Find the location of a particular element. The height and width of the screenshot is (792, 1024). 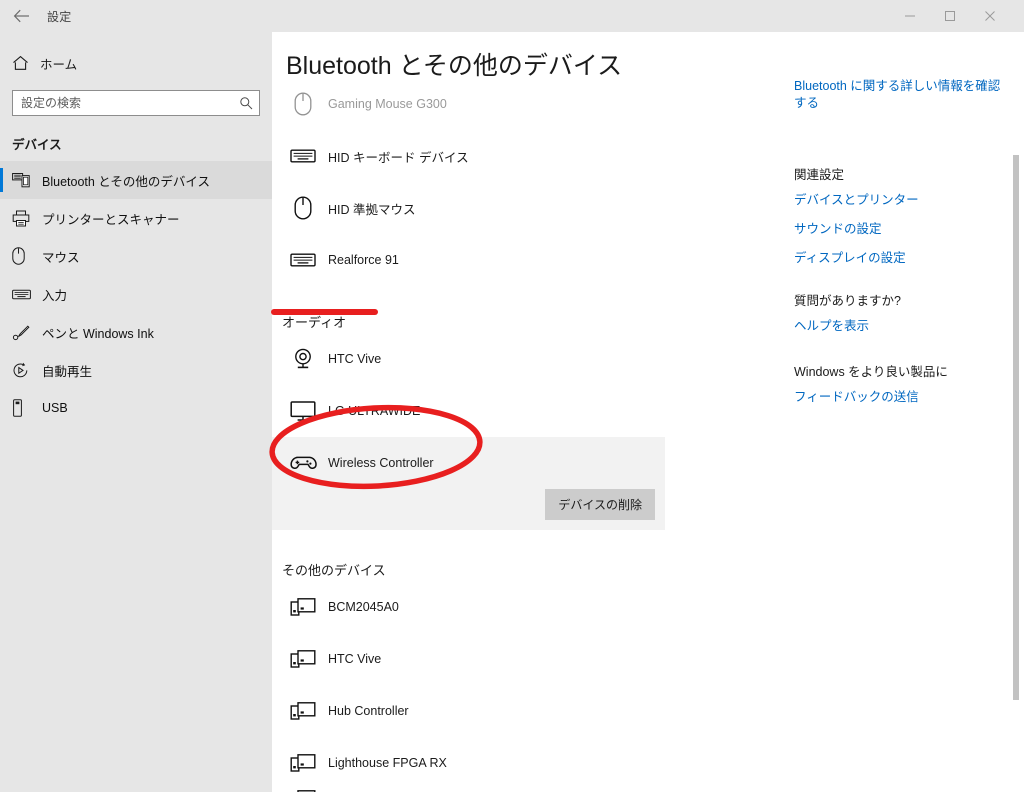

maximize-icon is located at coordinates (950, 16).